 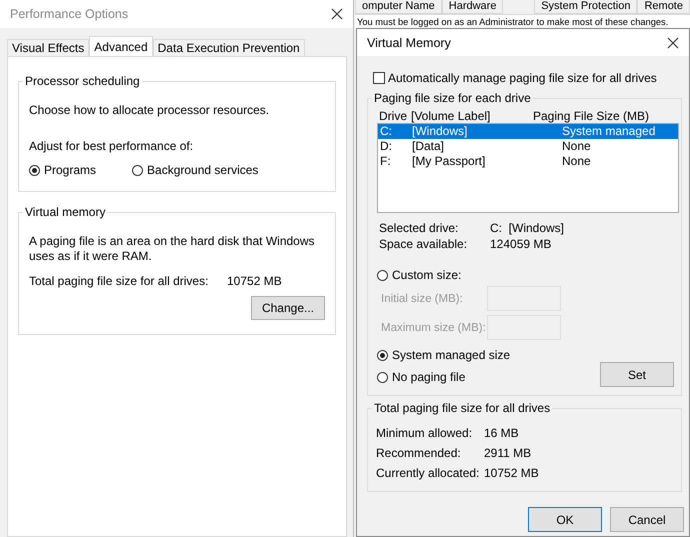 I want to click on column-header: [Volume Label], so click(x=451, y=116).